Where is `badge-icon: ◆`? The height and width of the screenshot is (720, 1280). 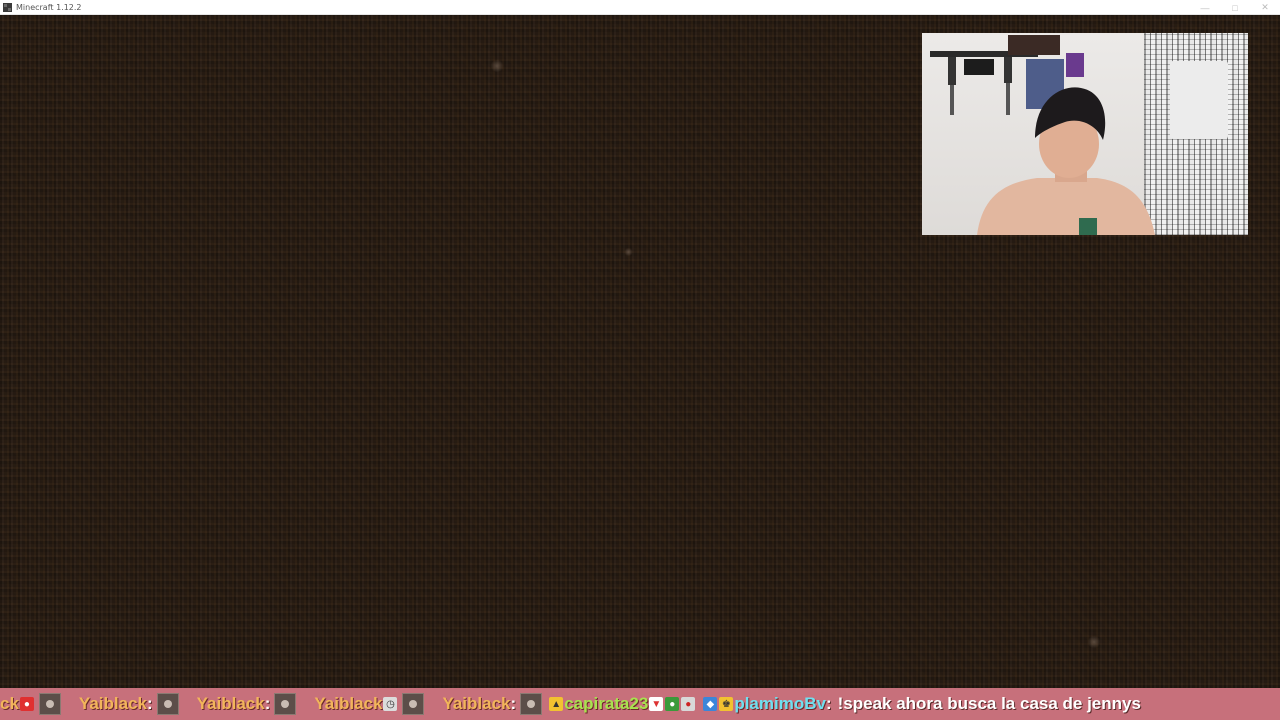
badge-icon: ◆ is located at coordinates (710, 704).